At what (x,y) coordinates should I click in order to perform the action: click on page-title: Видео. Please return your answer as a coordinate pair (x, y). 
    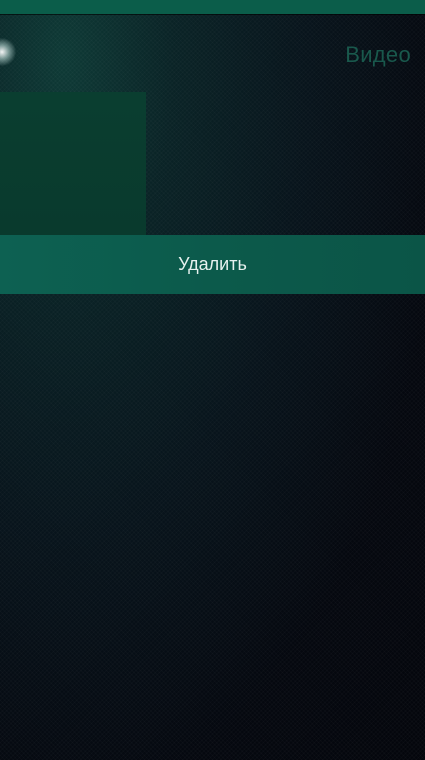
    Looking at the image, I should click on (378, 54).